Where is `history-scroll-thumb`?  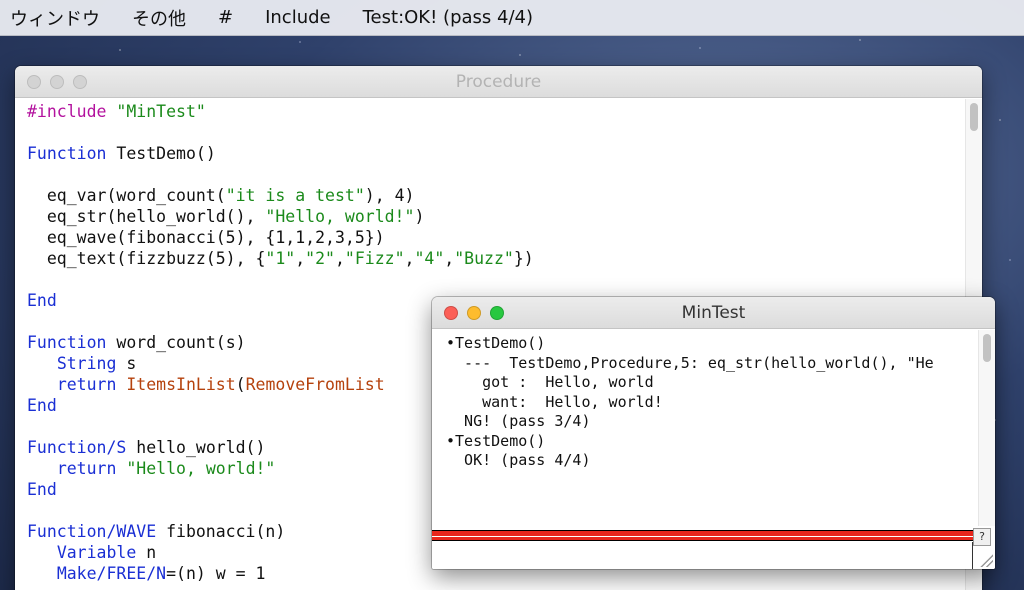
history-scroll-thumb is located at coordinates (987, 348).